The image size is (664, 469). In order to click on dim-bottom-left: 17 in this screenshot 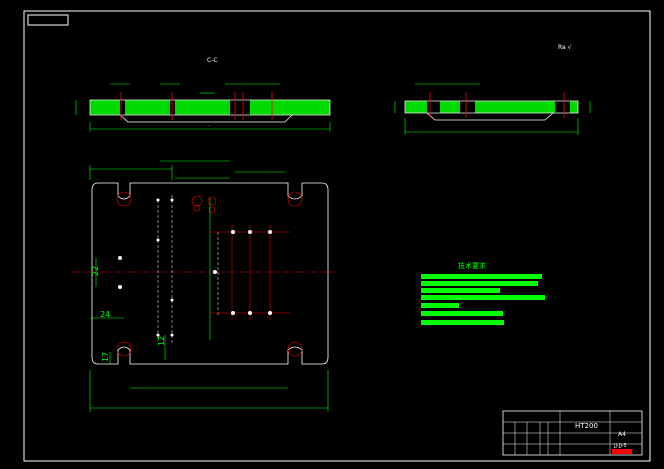, I will do `click(105, 357)`.